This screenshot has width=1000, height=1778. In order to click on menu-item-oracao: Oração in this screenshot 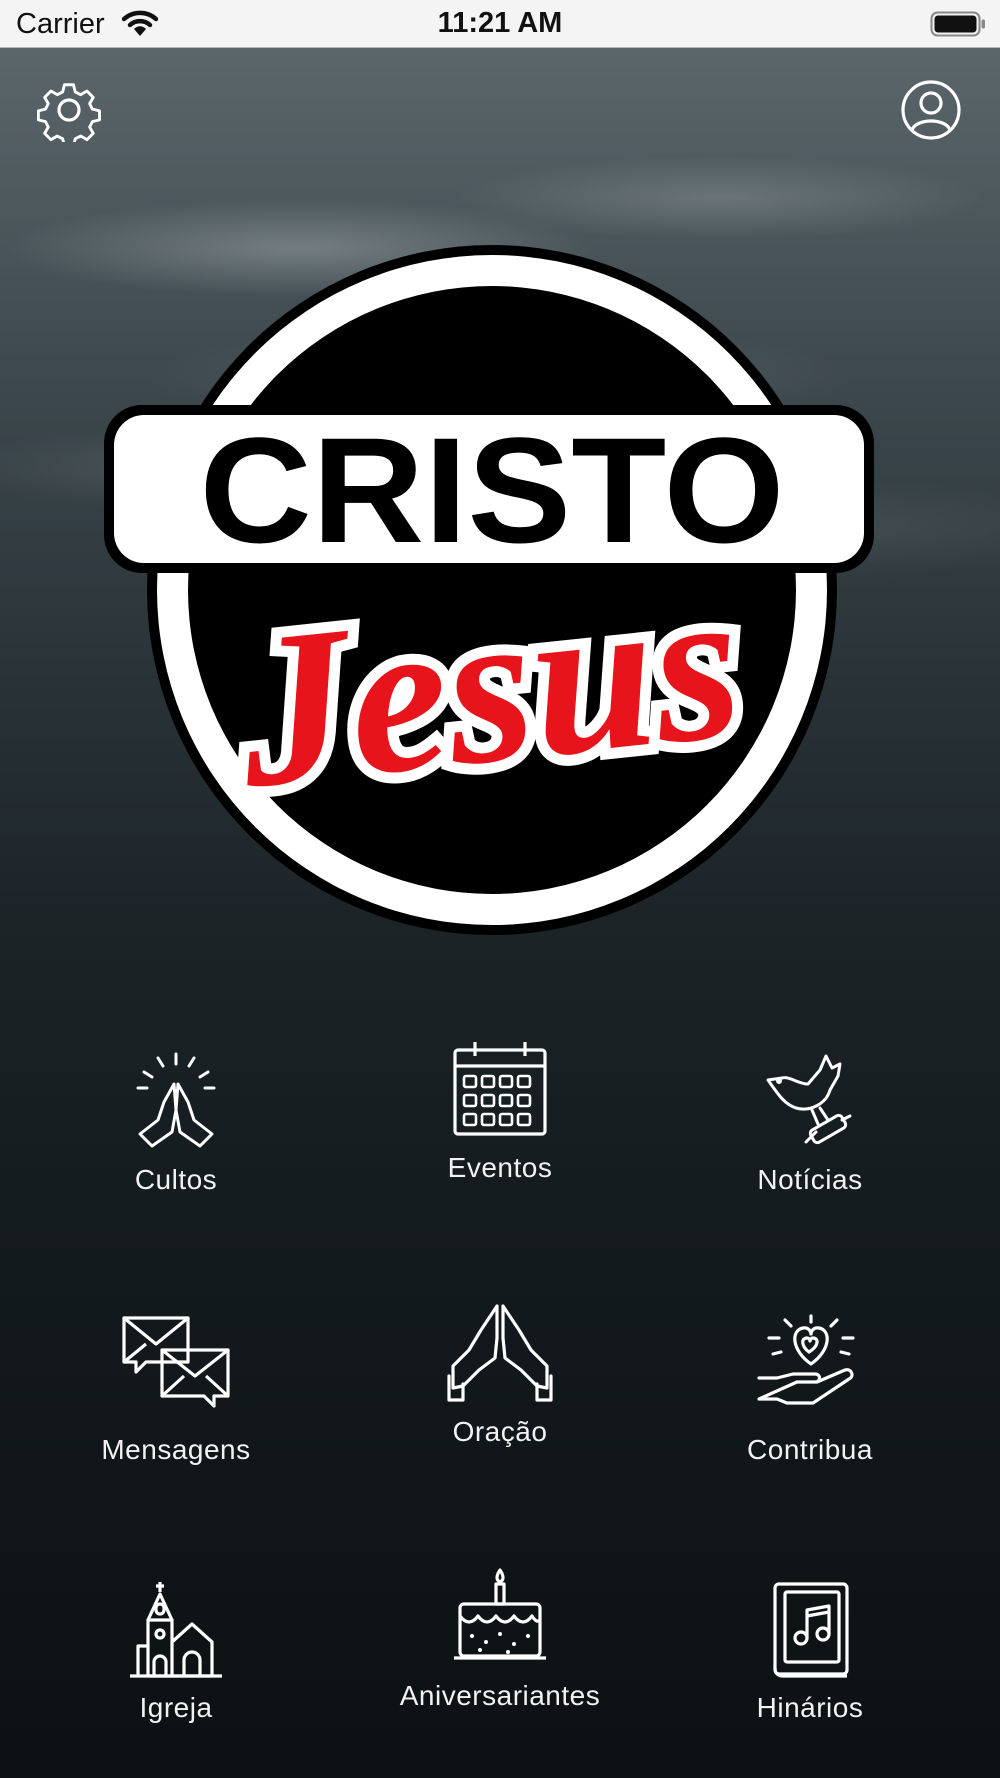, I will do `click(500, 1375)`.